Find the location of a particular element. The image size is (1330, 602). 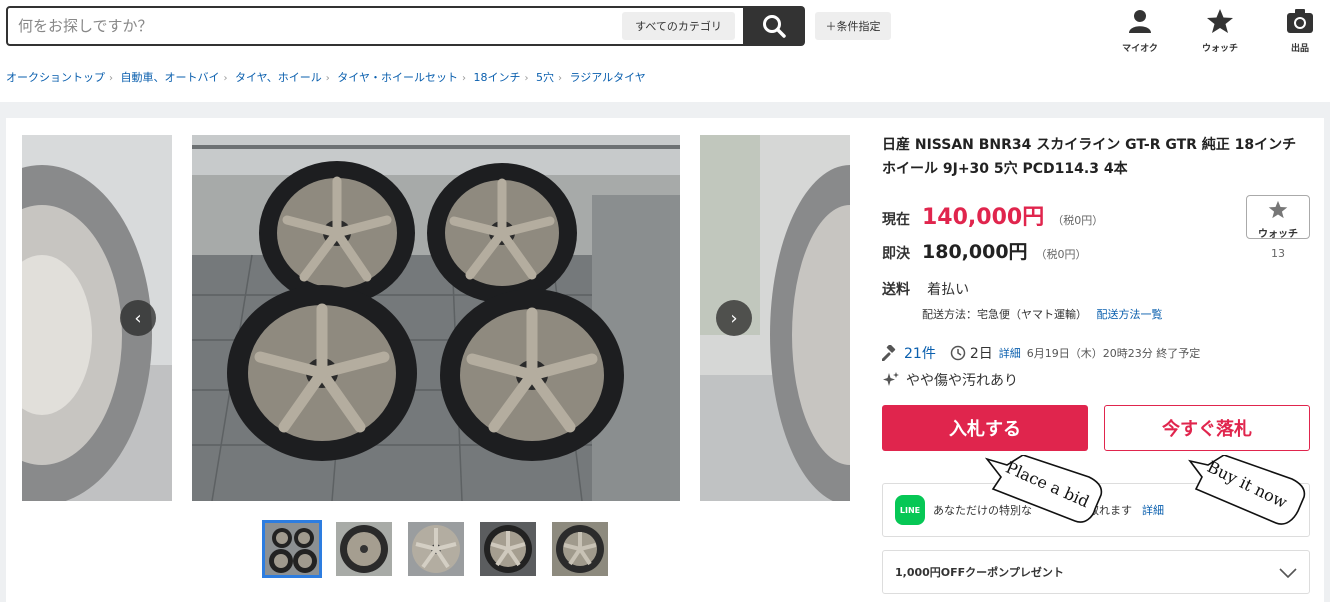

coupon-accordion: 1,000円OFFクーポンプレゼント is located at coordinates (1096, 572).